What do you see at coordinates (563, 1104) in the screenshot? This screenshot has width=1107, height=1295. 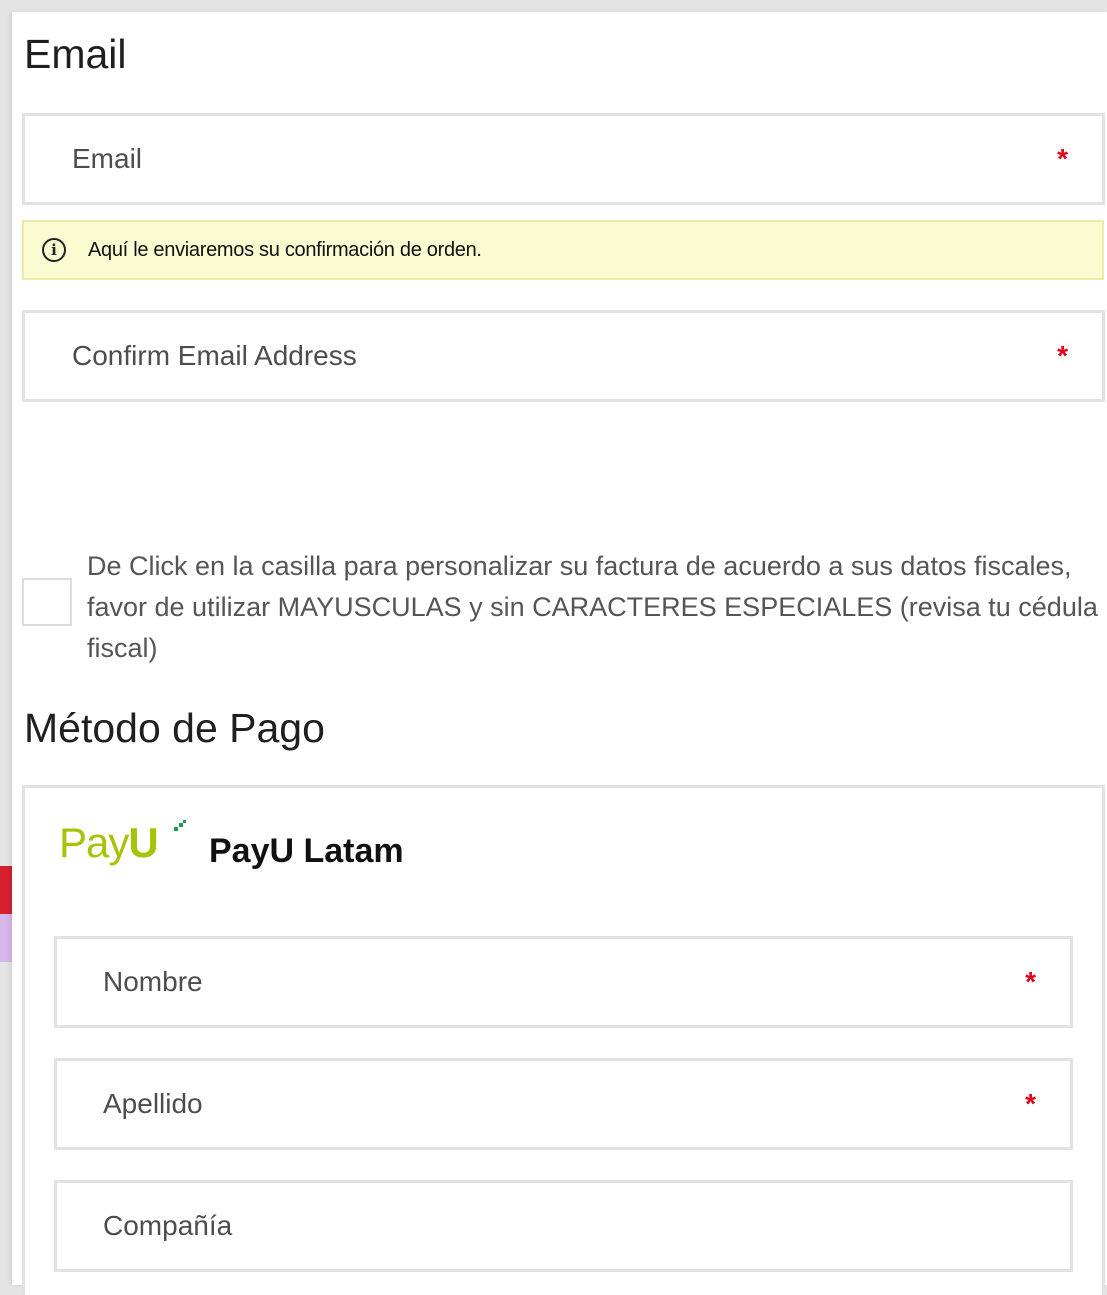 I see `last-name-field: Apellido *` at bounding box center [563, 1104].